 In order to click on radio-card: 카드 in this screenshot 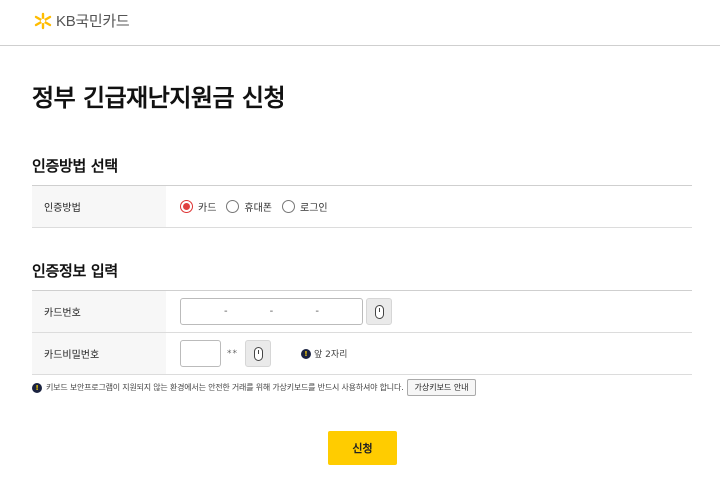, I will do `click(198, 206)`.